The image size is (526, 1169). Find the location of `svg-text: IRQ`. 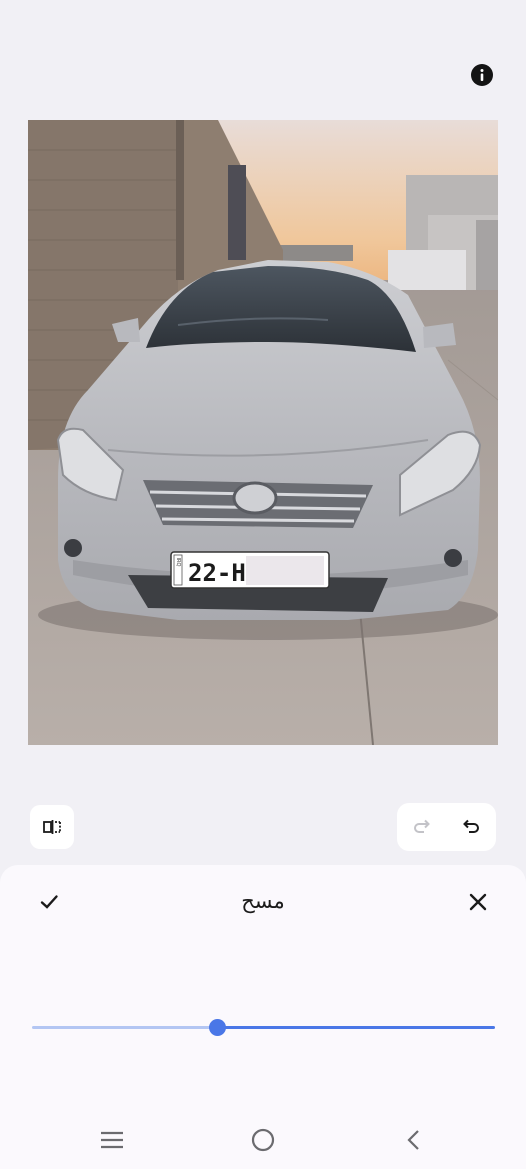

svg-text: IRQ is located at coordinates (178, 562).